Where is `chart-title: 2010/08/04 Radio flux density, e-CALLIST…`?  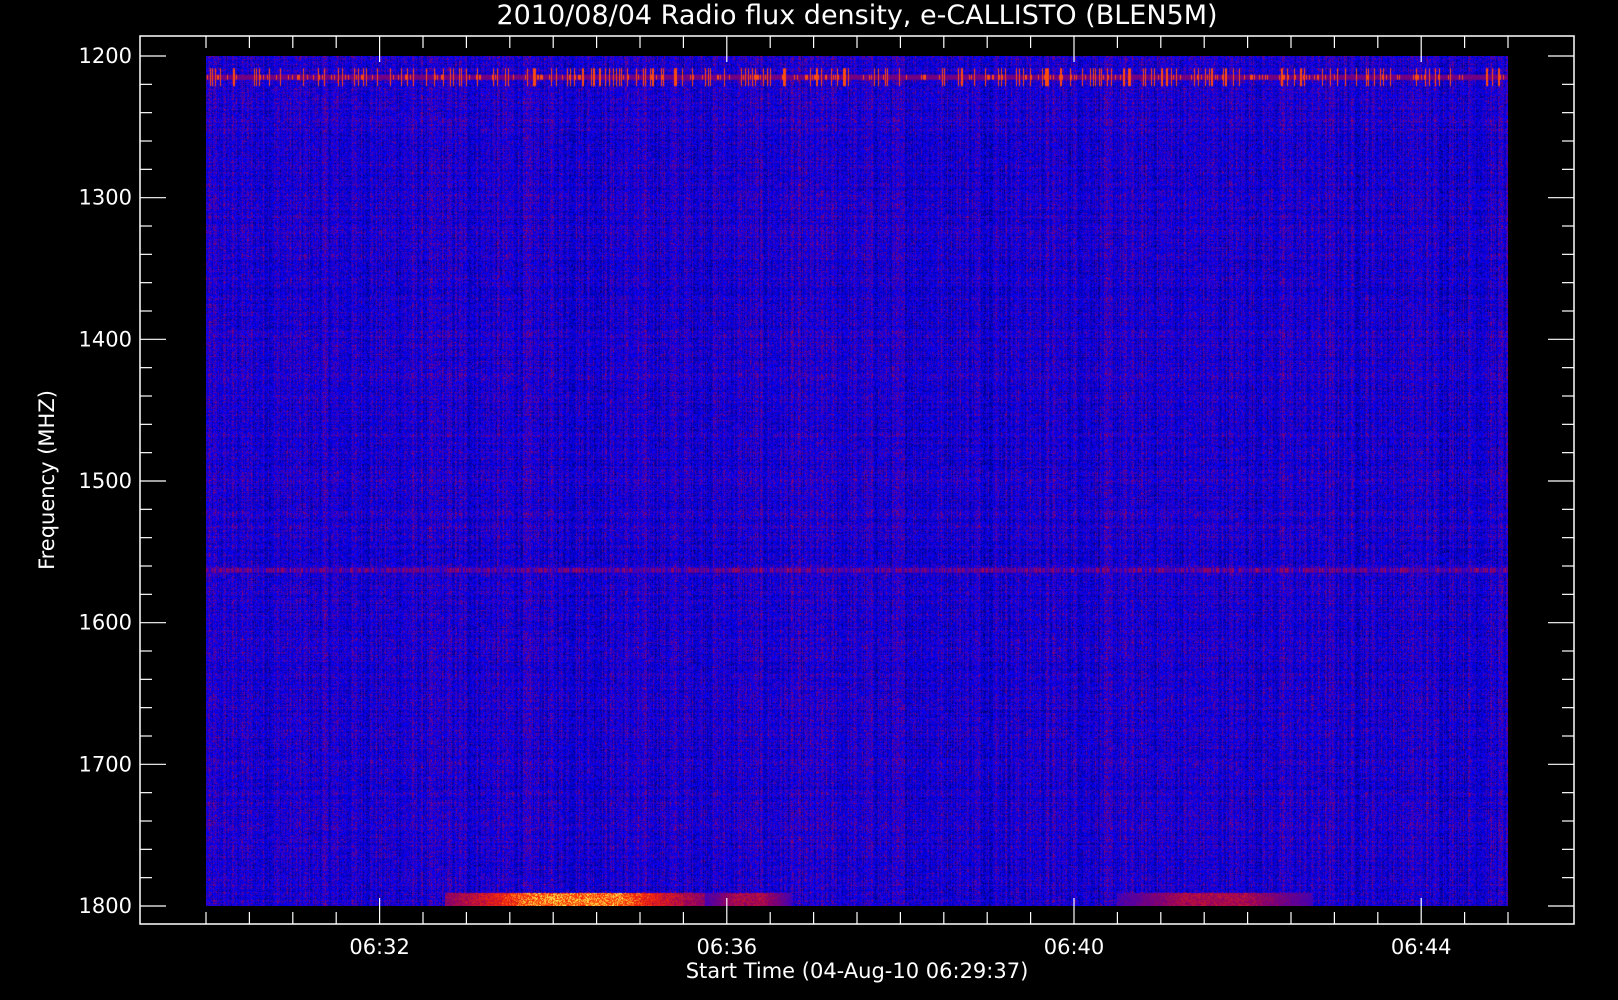 chart-title: 2010/08/04 Radio flux density, e-CALLIST… is located at coordinates (856, 15).